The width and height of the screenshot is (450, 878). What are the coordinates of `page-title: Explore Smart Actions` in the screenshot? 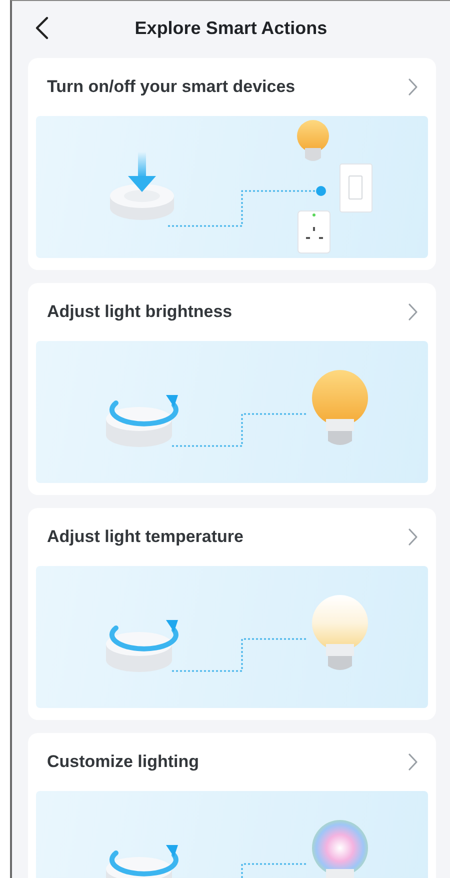 It's located at (231, 28).